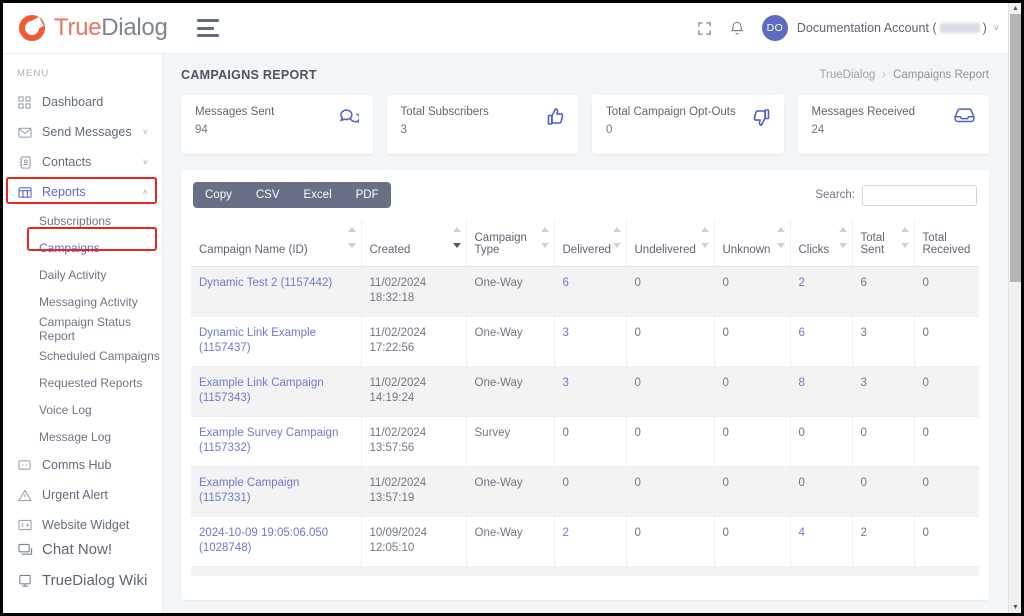 This screenshot has width=1024, height=616. What do you see at coordinates (145, 192) in the screenshot?
I see `chevron-up-icon: ˄` at bounding box center [145, 192].